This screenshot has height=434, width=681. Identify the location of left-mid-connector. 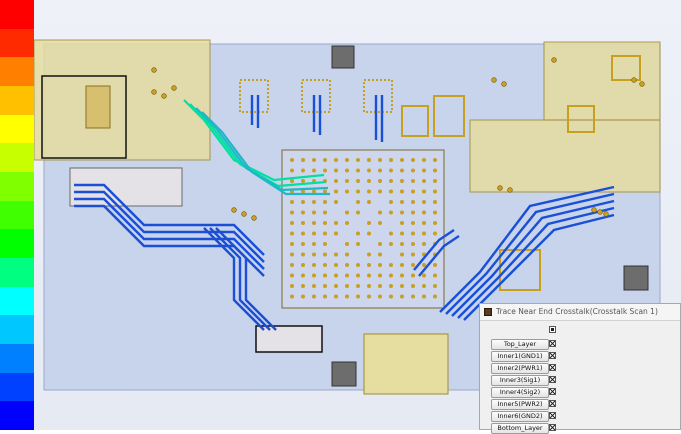
(126, 187).